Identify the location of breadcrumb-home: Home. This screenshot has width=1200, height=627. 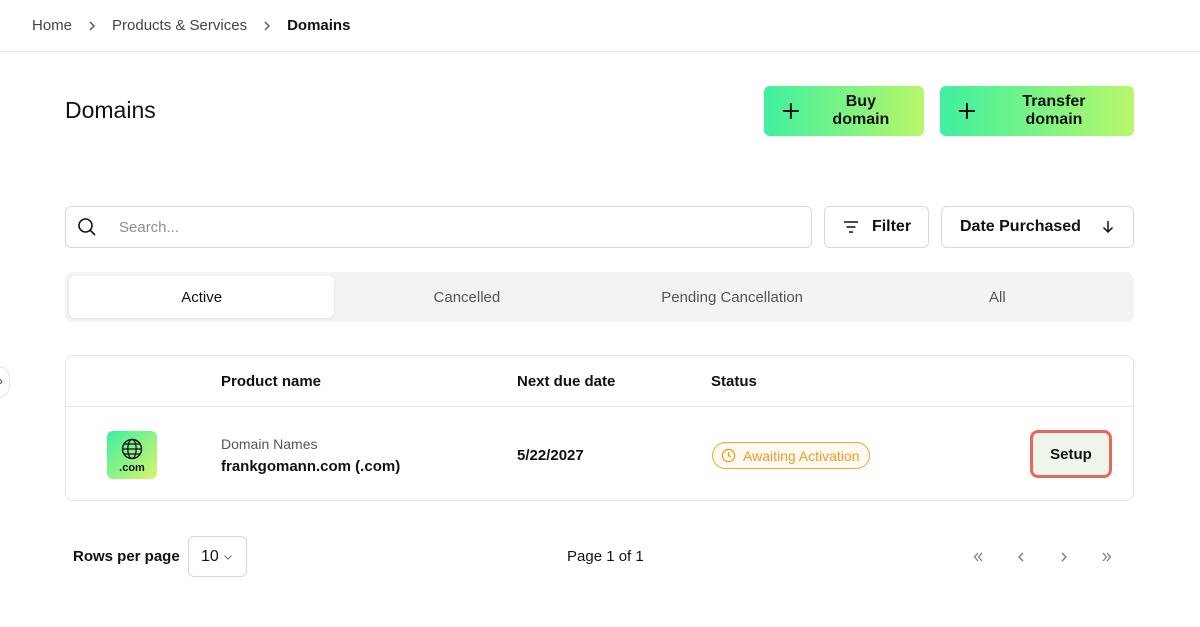
(52, 25).